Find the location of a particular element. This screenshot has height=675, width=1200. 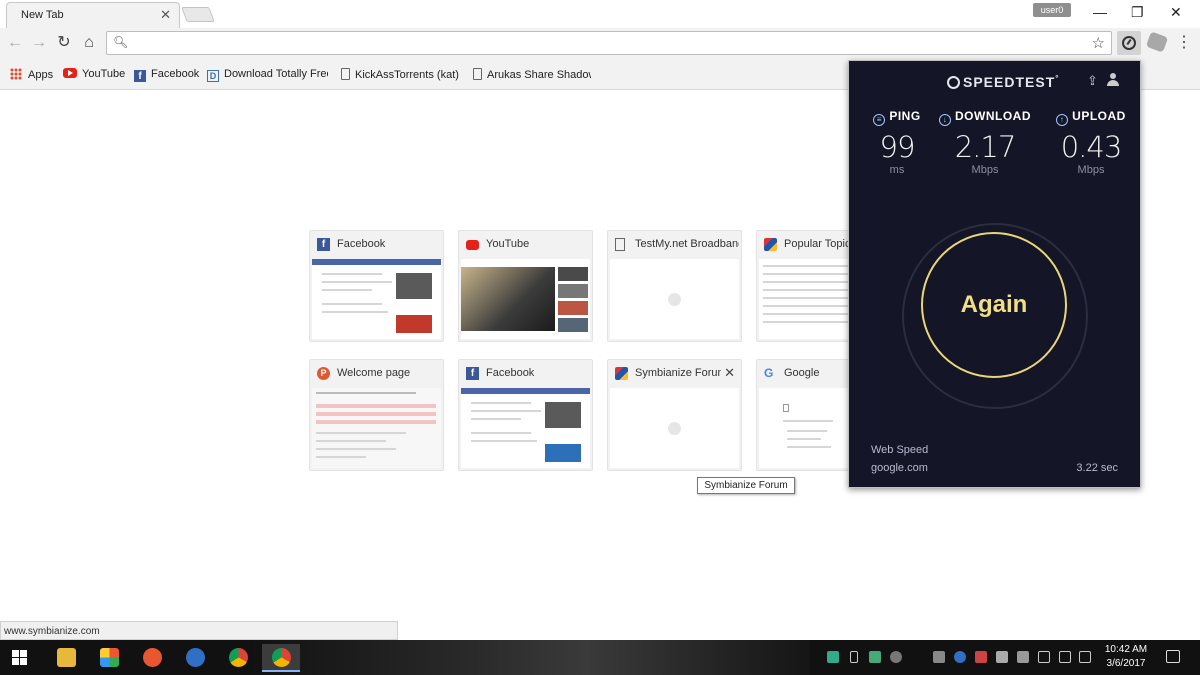

minimize-button: — is located at coordinates (1100, 12).